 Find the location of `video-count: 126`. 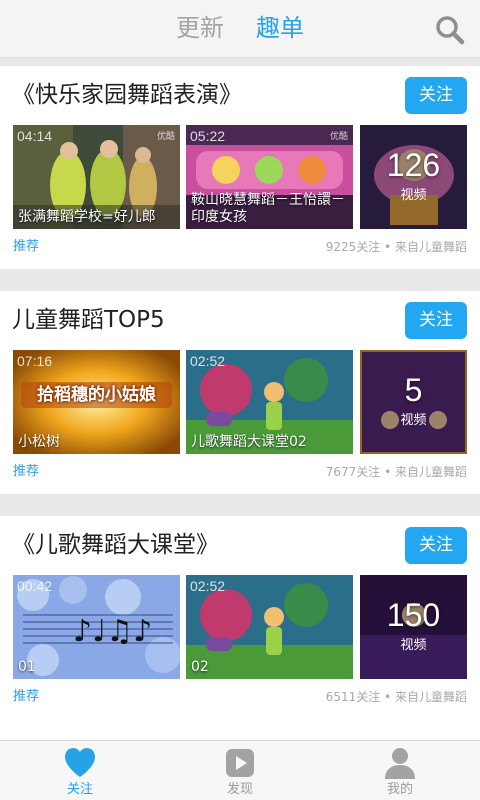

video-count: 126 is located at coordinates (413, 165).